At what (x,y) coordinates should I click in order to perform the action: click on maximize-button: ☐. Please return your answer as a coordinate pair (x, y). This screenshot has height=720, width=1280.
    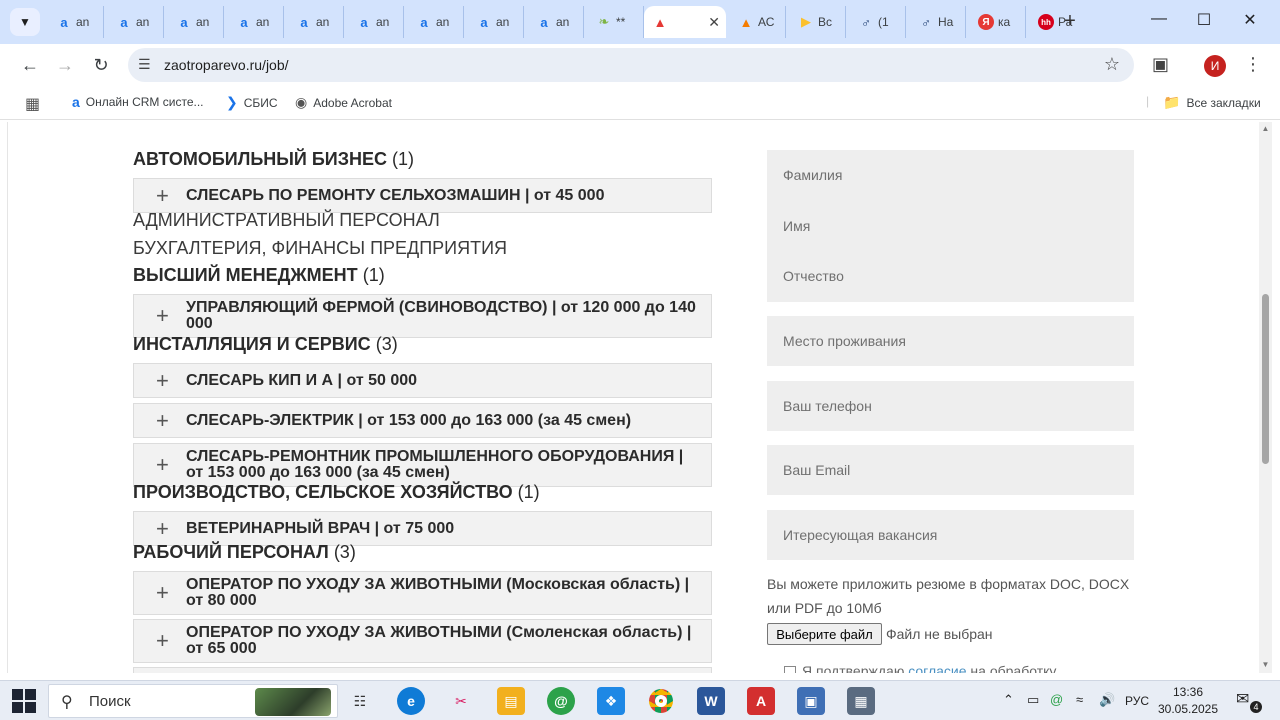
    Looking at the image, I should click on (1204, 22).